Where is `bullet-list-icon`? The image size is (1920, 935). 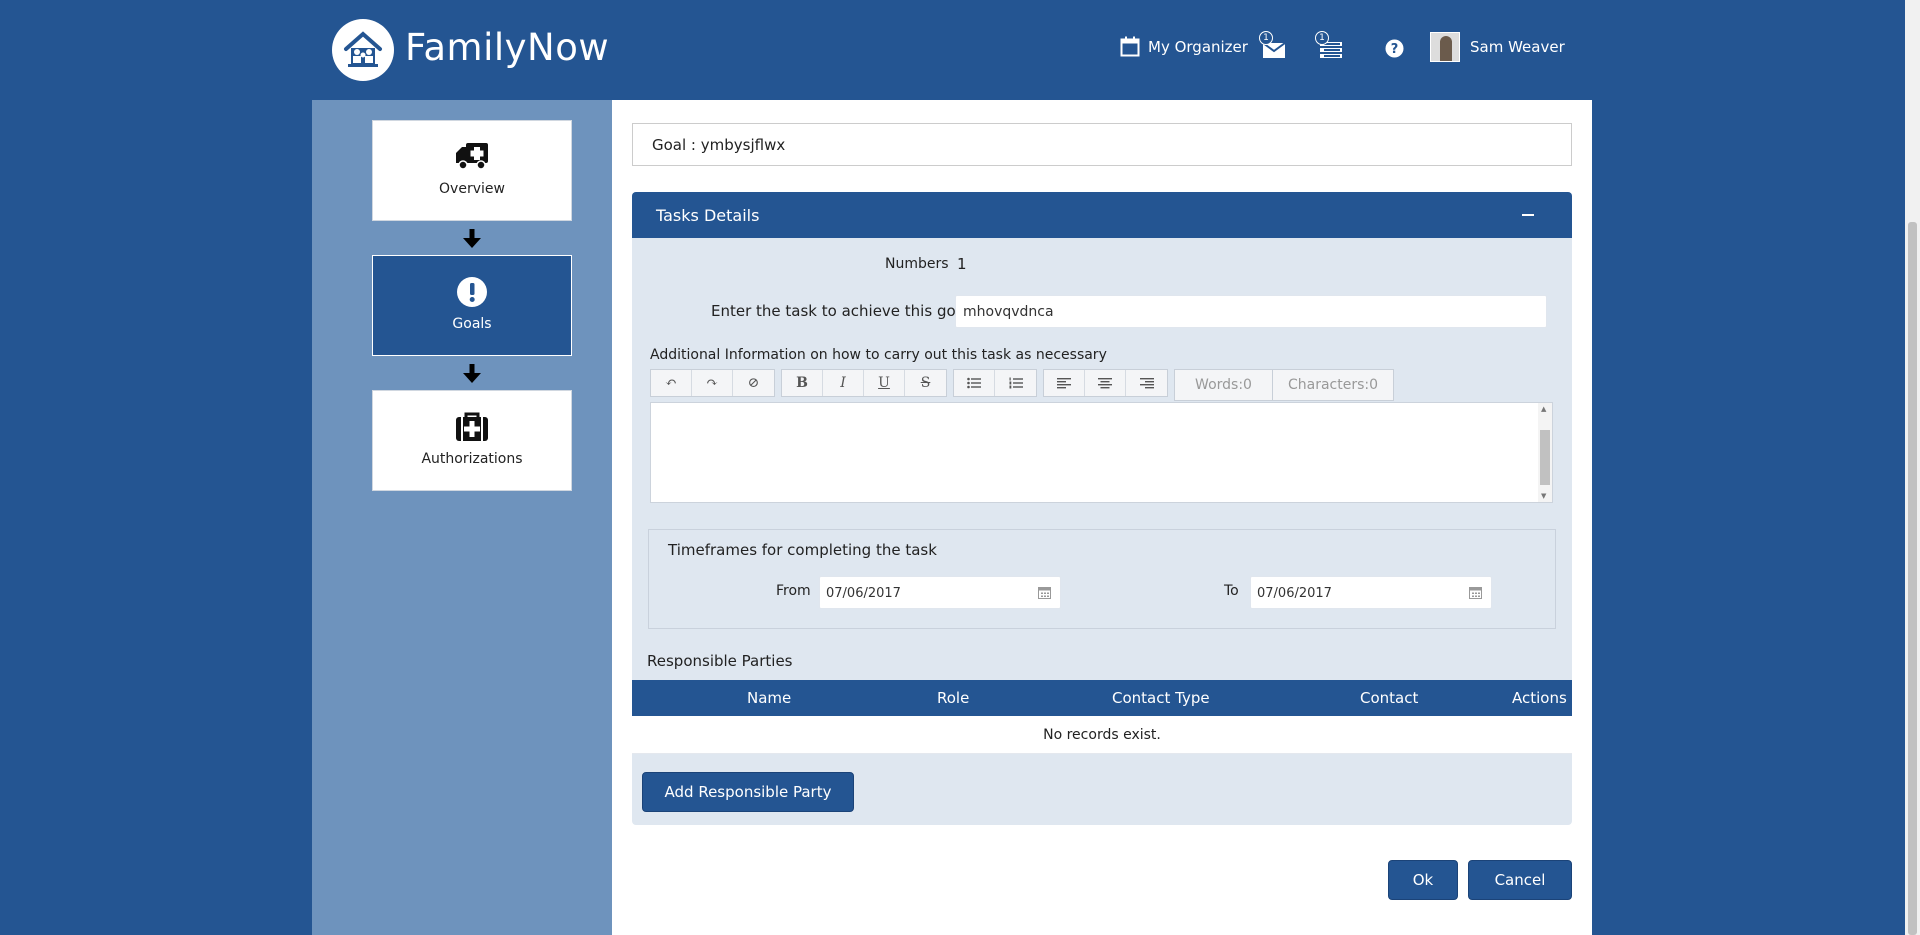 bullet-list-icon is located at coordinates (974, 383).